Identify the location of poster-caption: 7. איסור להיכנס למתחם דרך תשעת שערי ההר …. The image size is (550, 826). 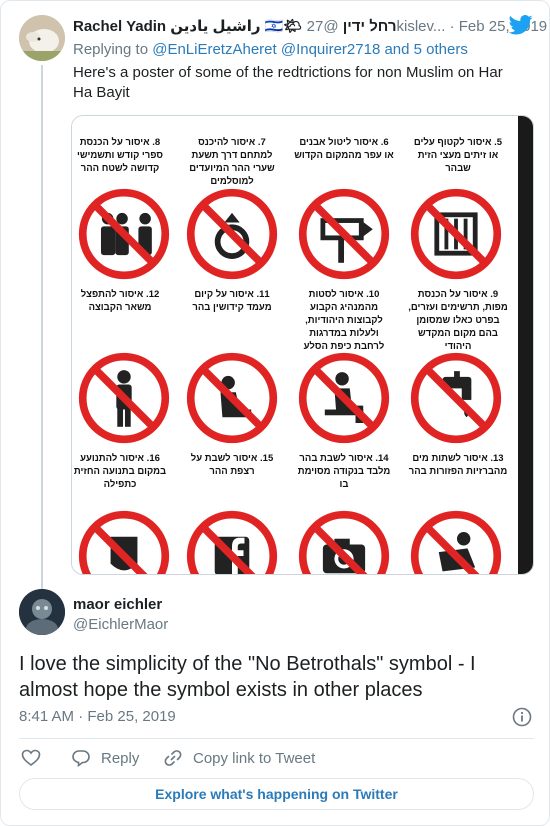
(232, 162).